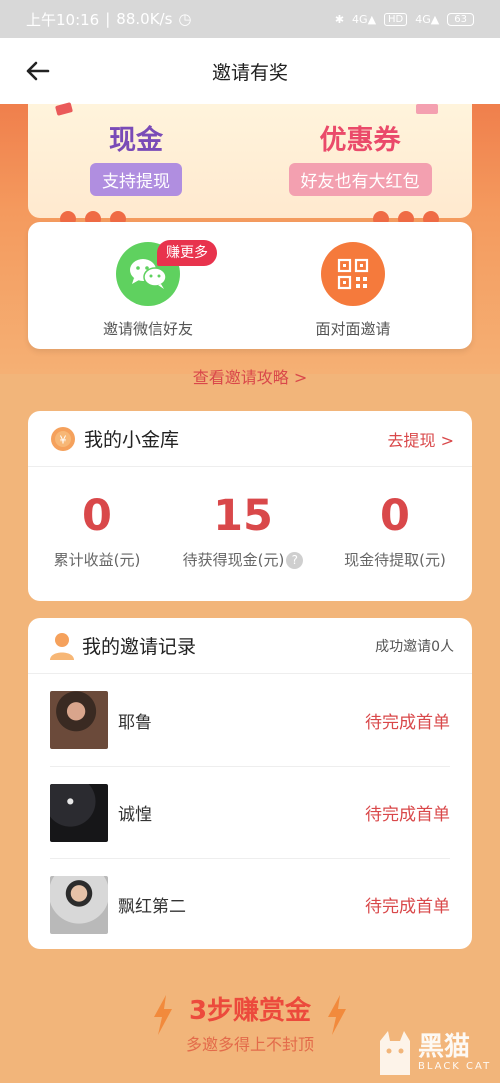 Image resolution: width=500 pixels, height=1083 pixels. Describe the element at coordinates (414, 646) in the screenshot. I see `records-summary: 成功邀请0人` at that location.